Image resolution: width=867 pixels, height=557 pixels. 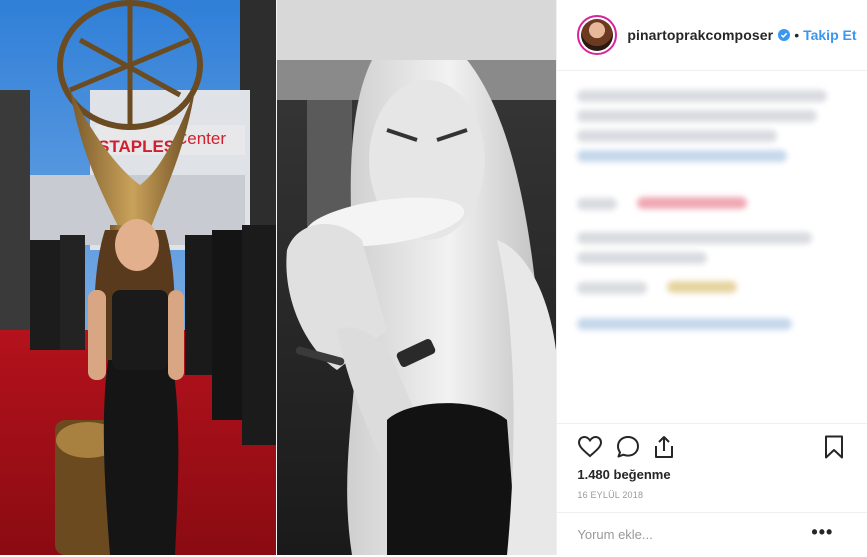 I want to click on comment-box: •••, so click(x=712, y=534).